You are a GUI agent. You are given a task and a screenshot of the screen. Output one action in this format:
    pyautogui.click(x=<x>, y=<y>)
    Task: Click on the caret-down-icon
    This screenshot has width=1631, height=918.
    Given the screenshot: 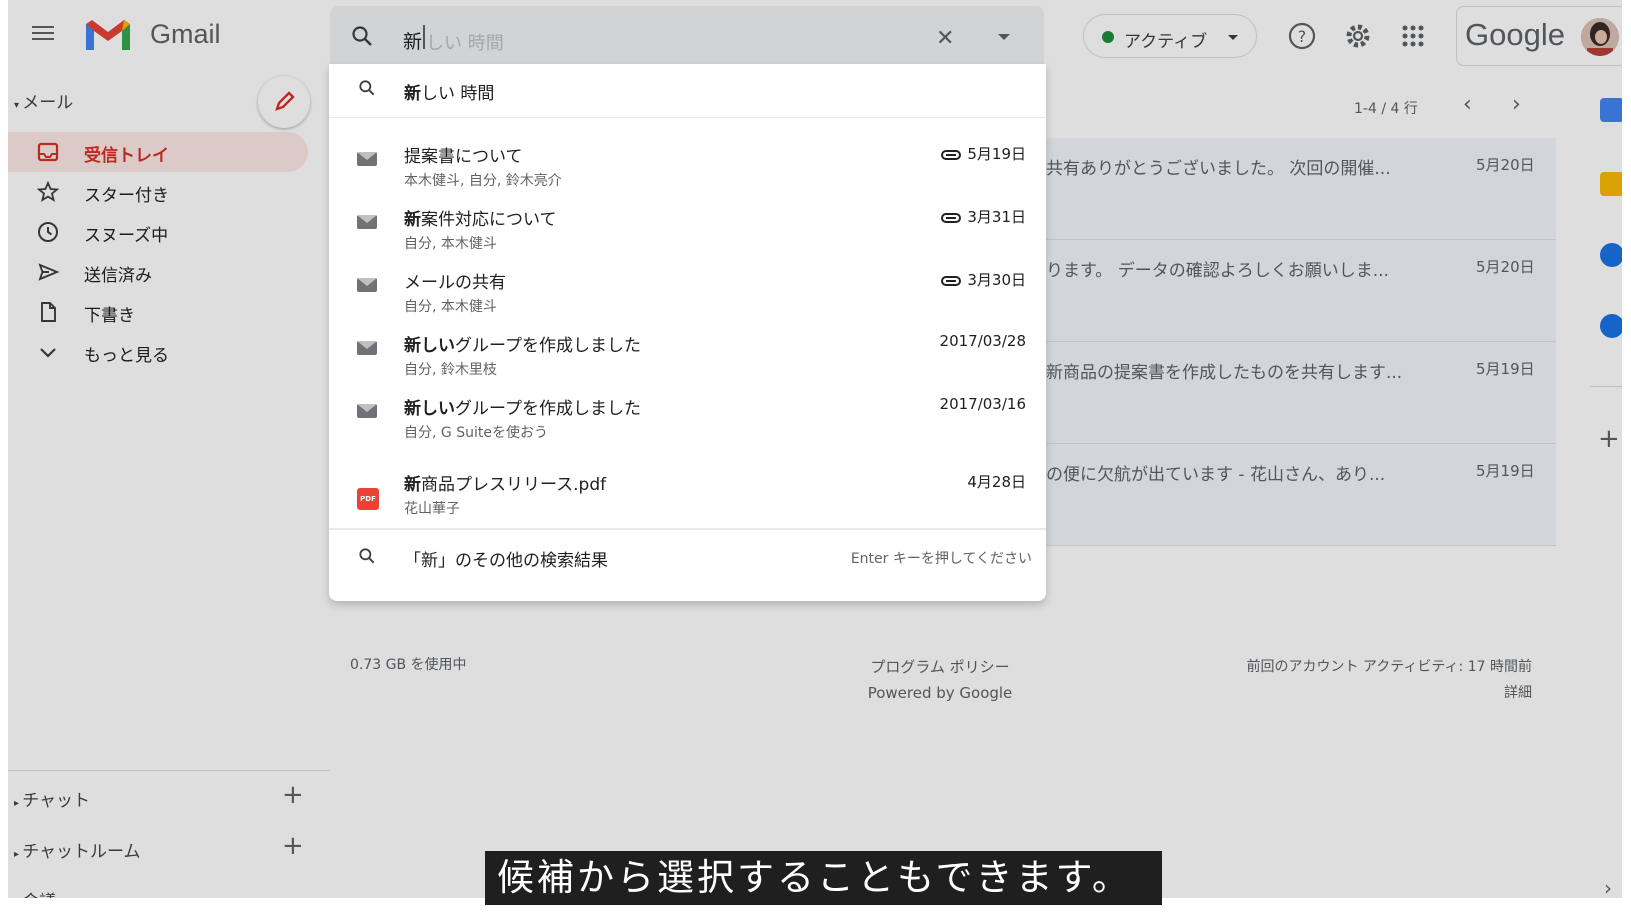 What is the action you would take?
    pyautogui.click(x=1233, y=37)
    